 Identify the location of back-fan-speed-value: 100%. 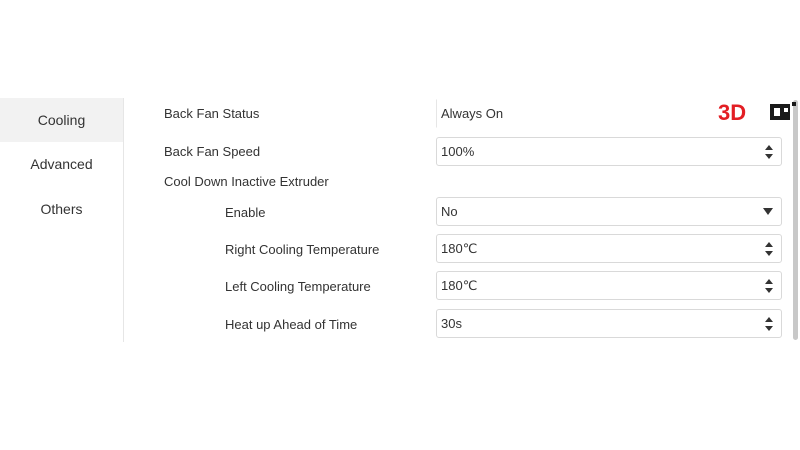
(458, 151).